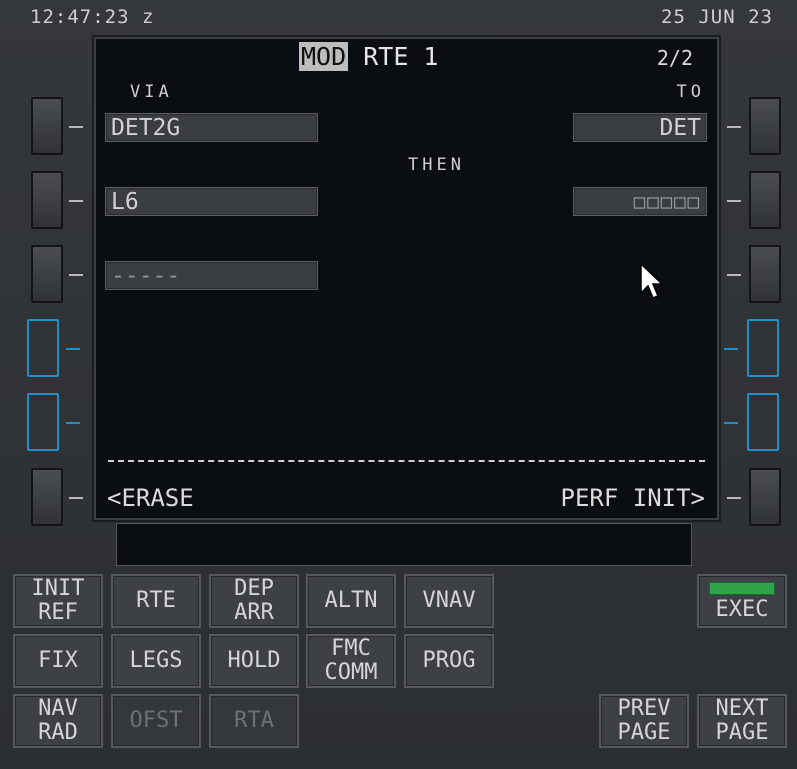 The width and height of the screenshot is (797, 769). I want to click on via-field-2: L6, so click(211, 201).